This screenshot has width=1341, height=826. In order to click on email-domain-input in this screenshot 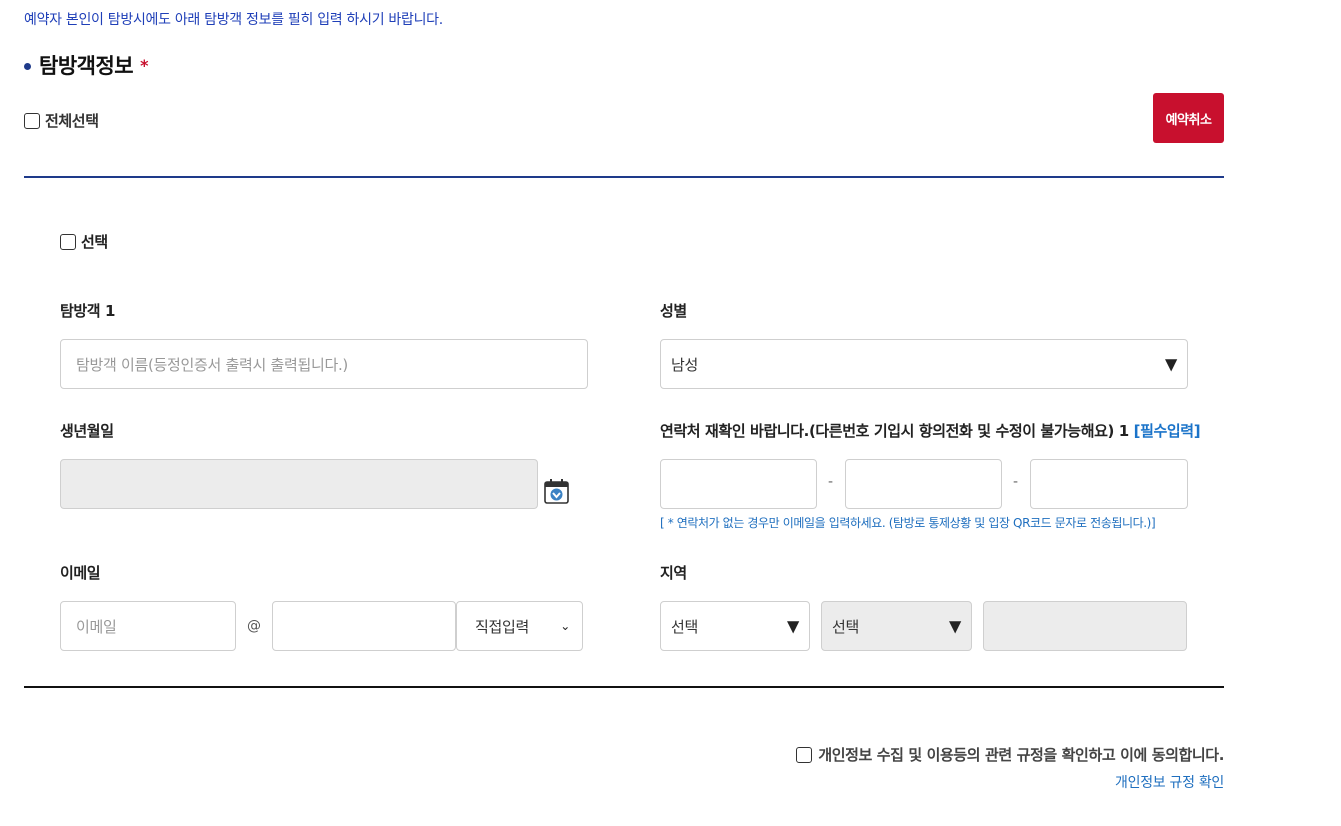, I will do `click(364, 626)`.